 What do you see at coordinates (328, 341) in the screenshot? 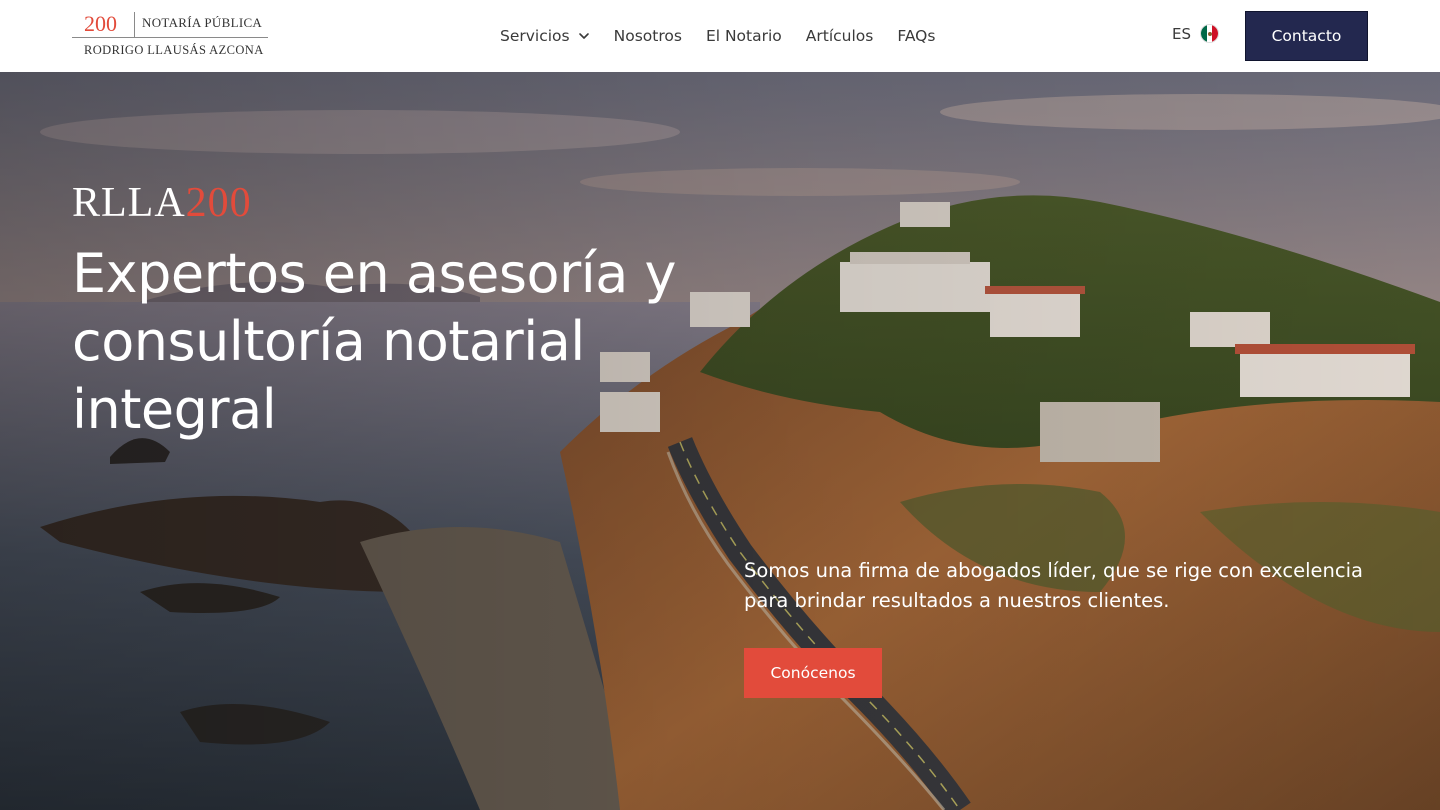
I see `headline-line-2: consultoría notarial` at bounding box center [328, 341].